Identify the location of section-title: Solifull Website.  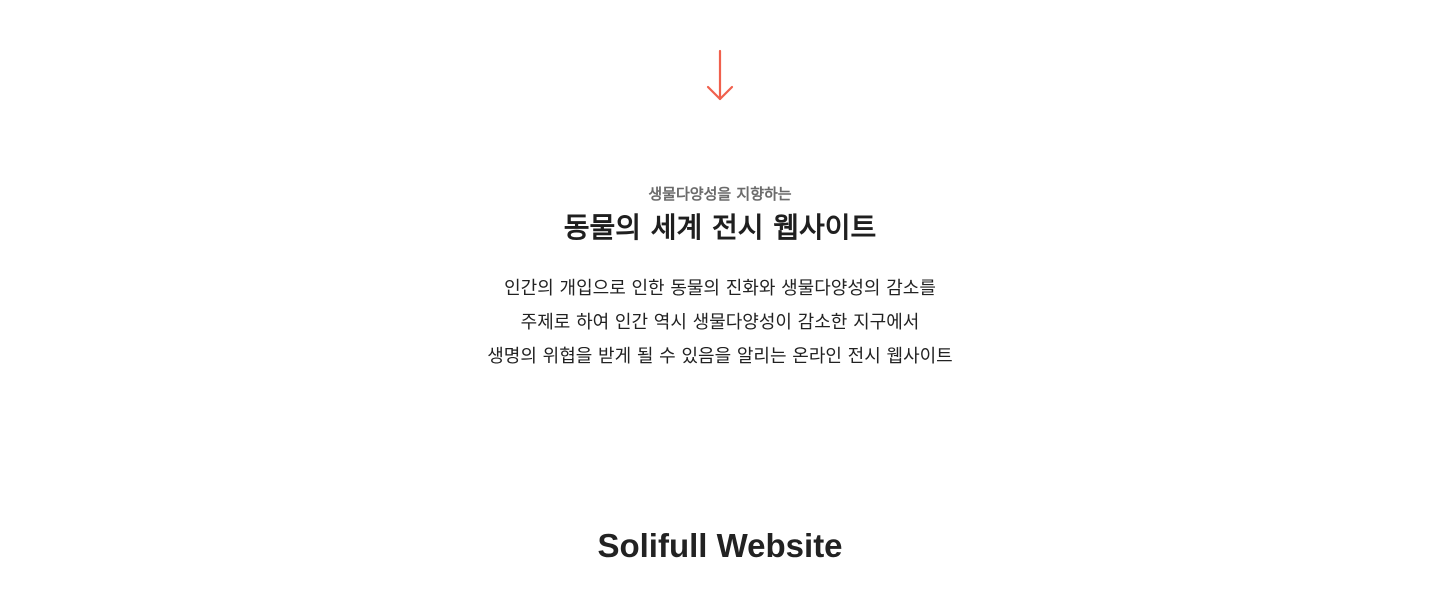
(720, 545).